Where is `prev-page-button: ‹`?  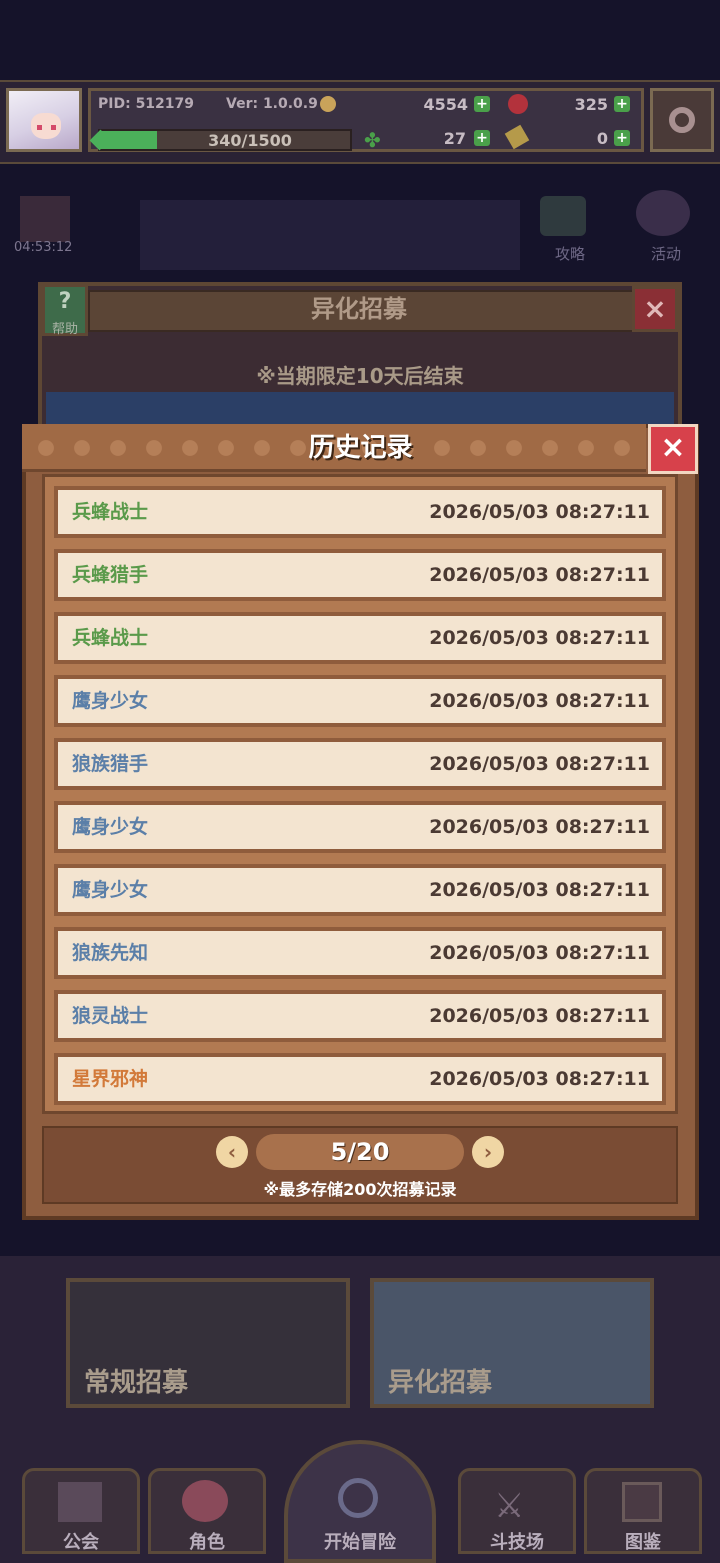
prev-page-button: ‹ is located at coordinates (232, 1152).